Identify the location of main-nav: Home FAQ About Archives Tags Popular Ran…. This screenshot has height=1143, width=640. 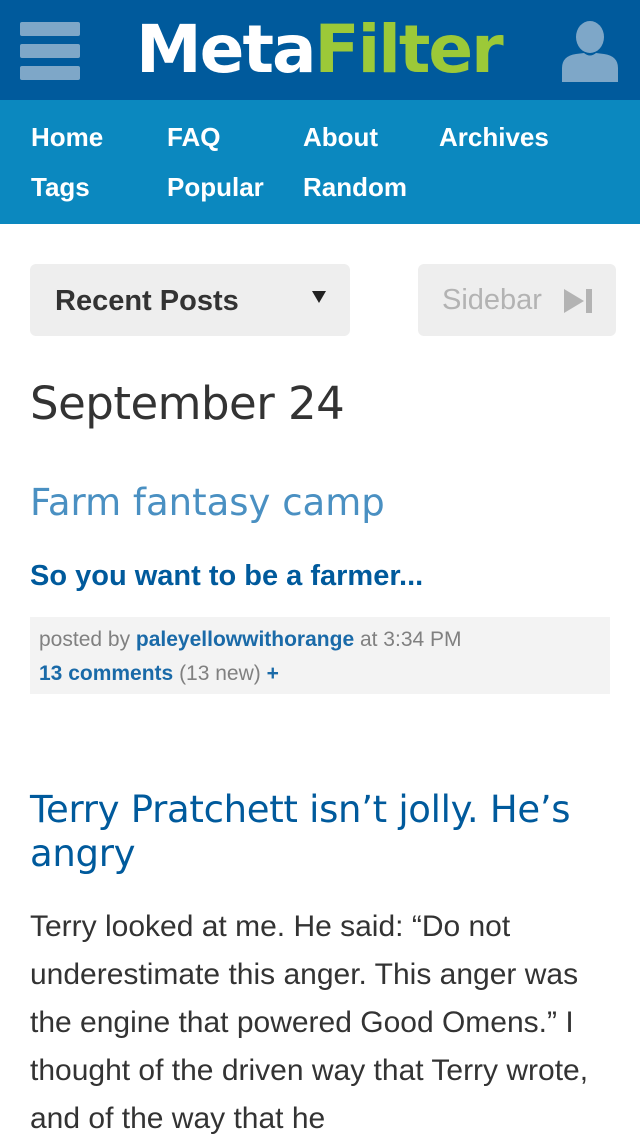
(320, 162).